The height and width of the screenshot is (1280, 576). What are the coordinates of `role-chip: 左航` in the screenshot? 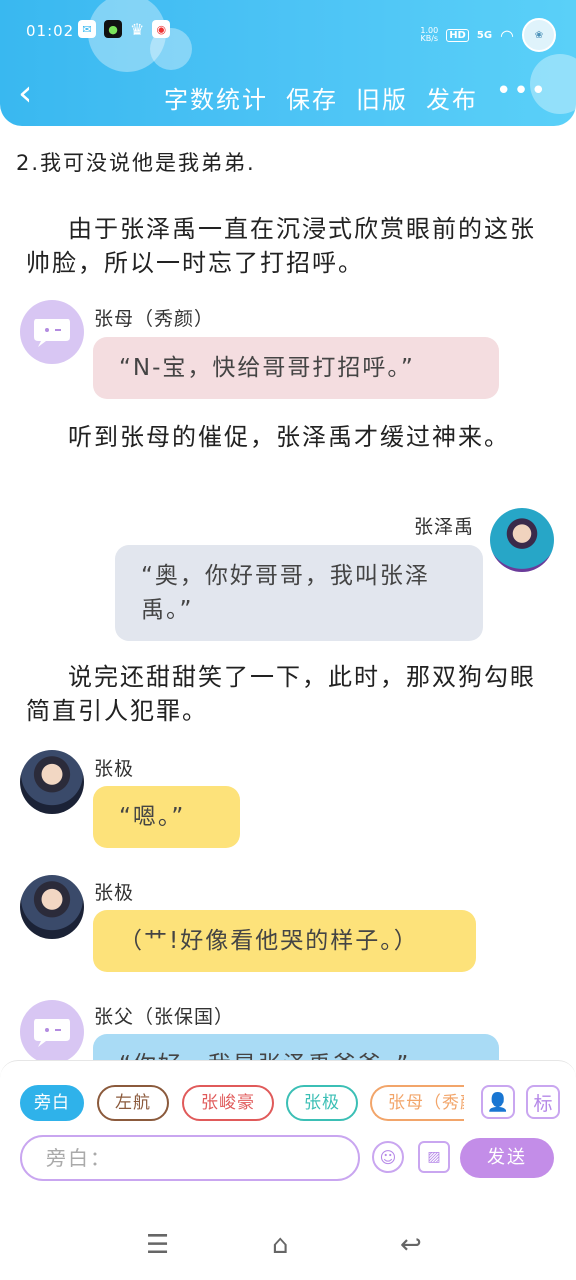 It's located at (133, 1103).